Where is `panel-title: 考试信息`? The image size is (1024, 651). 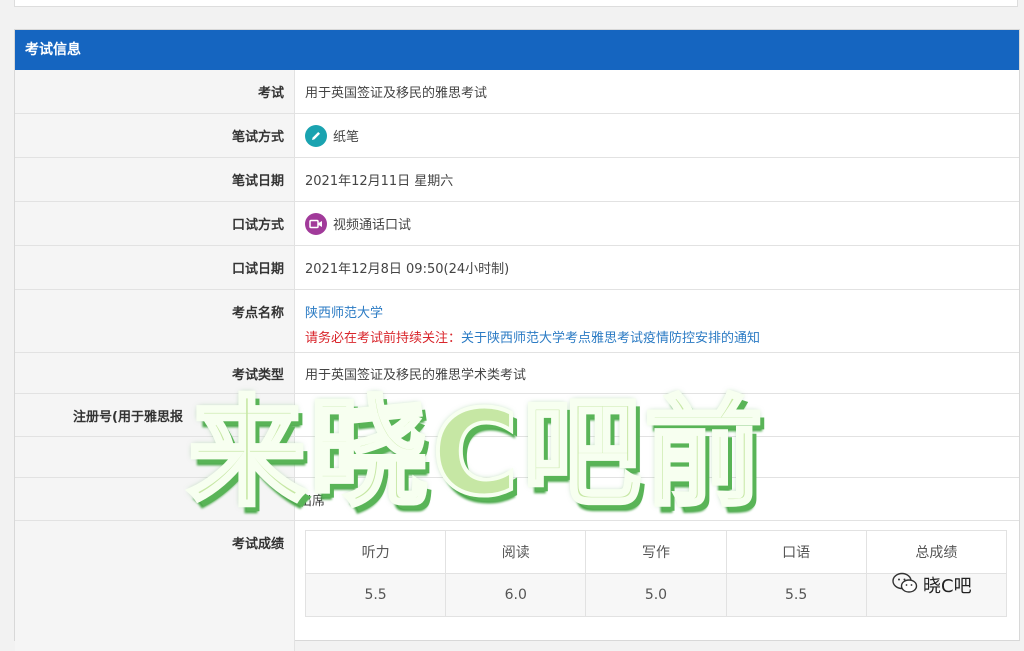
panel-title: 考试信息 is located at coordinates (517, 50).